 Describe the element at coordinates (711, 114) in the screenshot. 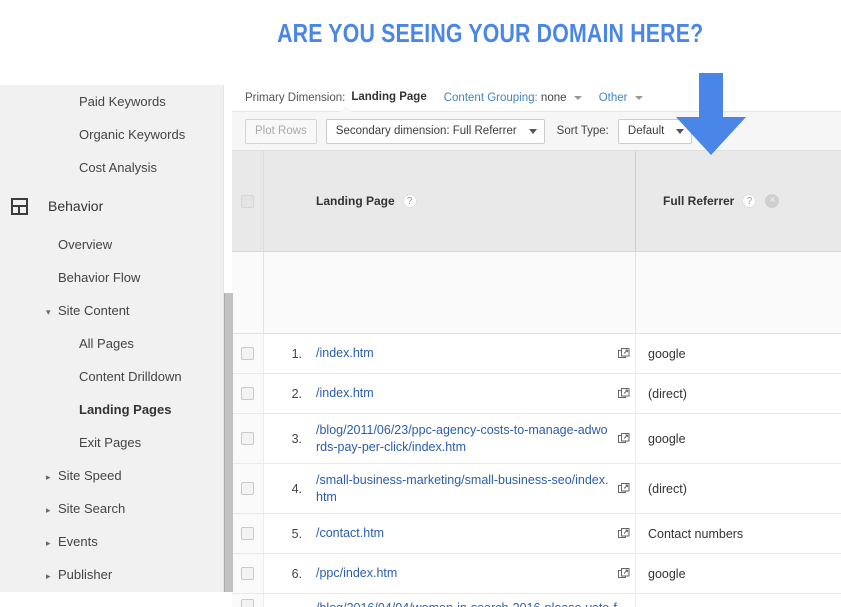

I see `blue-down-arrow-annotation` at that location.